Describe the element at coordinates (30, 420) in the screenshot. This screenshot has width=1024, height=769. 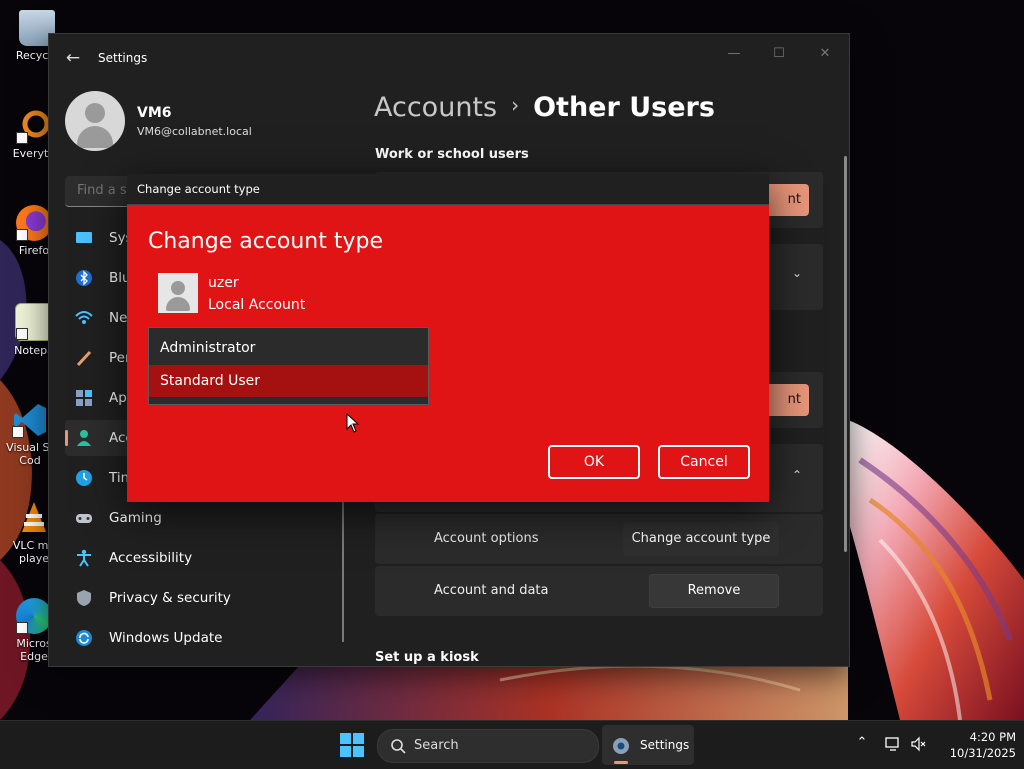
I see `vscode-icon` at that location.